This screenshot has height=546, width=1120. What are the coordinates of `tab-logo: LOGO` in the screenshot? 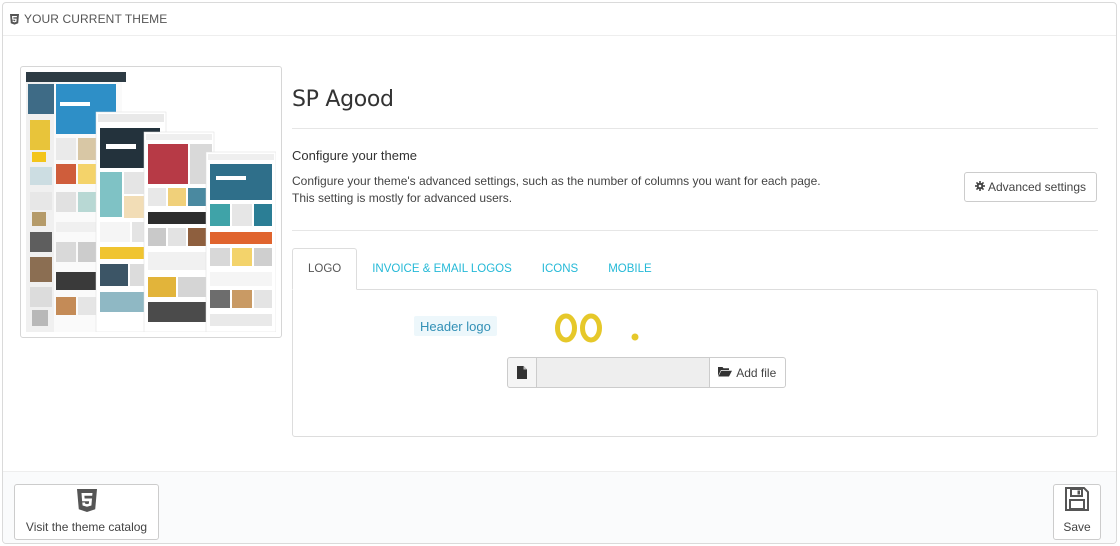 It's located at (325, 269).